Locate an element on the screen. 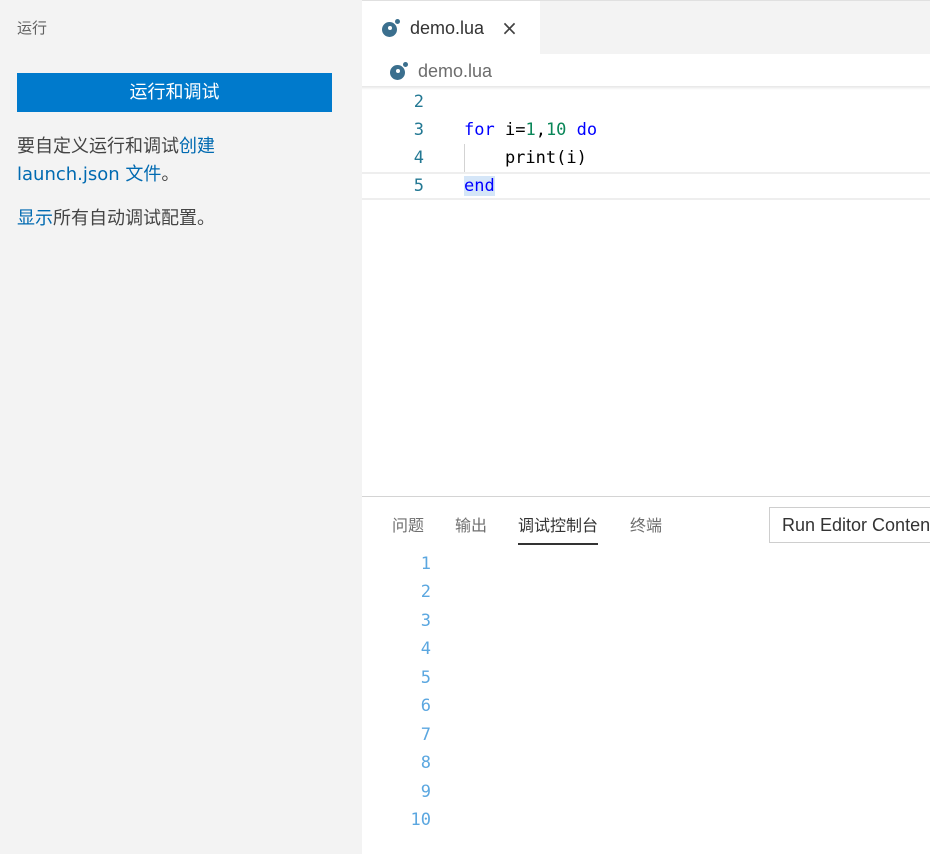 This screenshot has width=930, height=854. number-literal: 1 is located at coordinates (530, 130).